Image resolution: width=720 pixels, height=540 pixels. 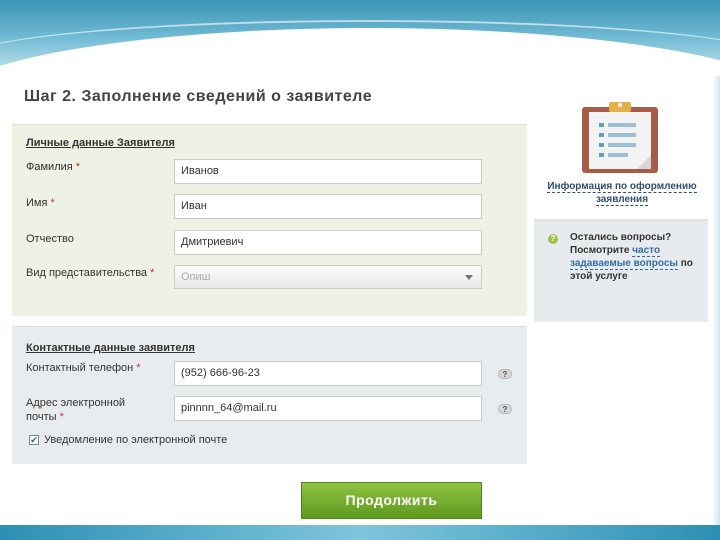 What do you see at coordinates (505, 409) in the screenshot?
I see `email-help-icon: ?` at bounding box center [505, 409].